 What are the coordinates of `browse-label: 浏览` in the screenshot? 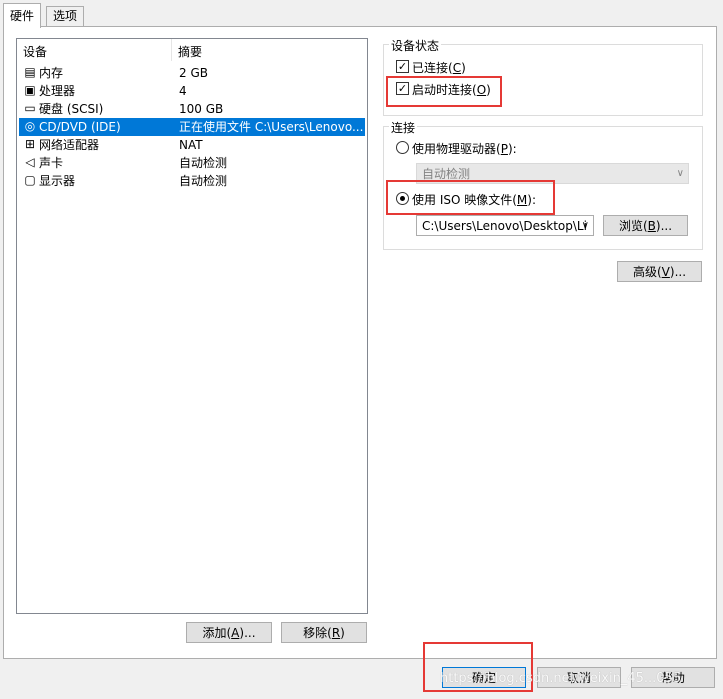 It's located at (630, 226).